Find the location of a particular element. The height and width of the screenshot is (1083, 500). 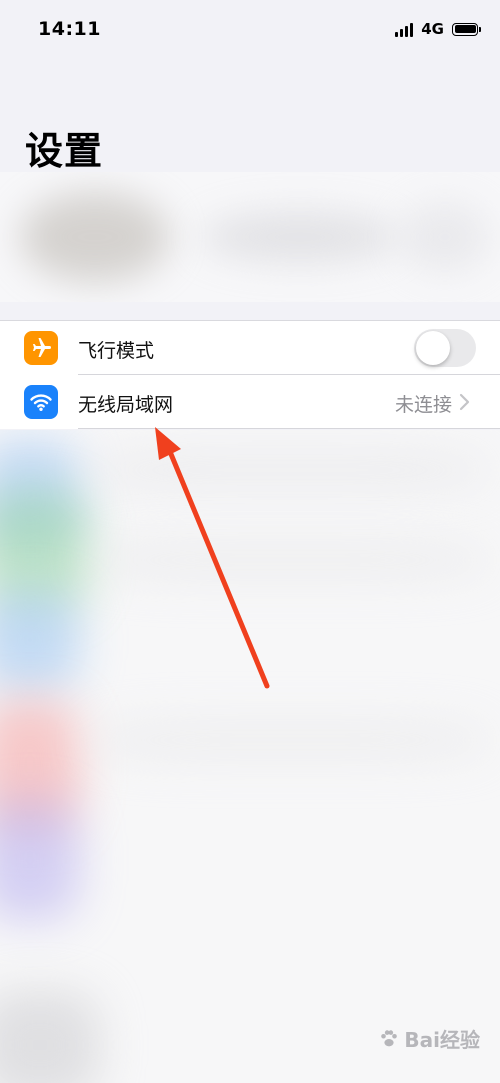

airplane-mode-toggle is located at coordinates (445, 348).